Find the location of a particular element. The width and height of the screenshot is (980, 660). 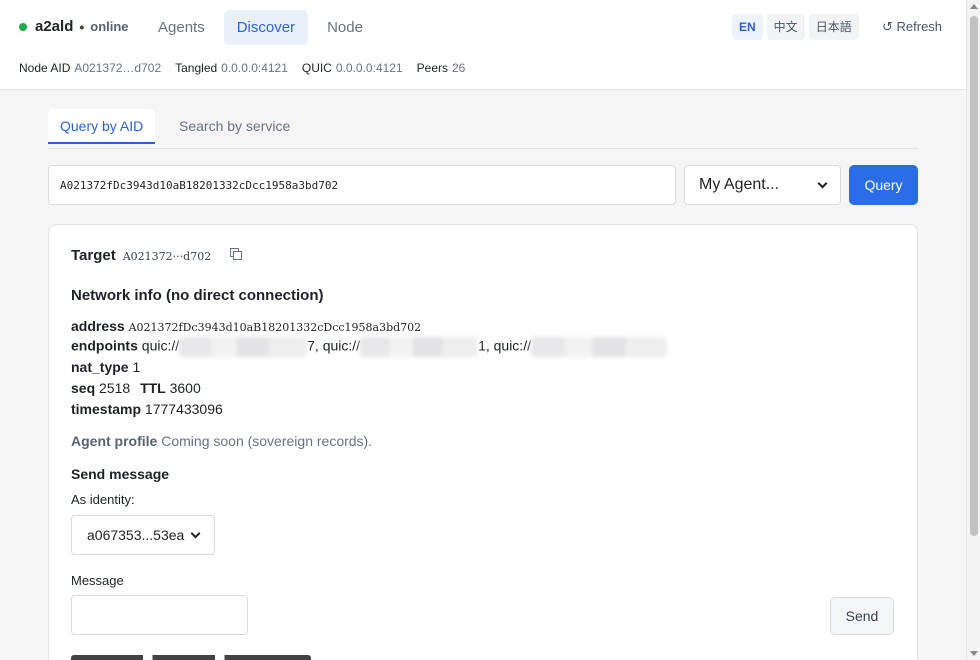

quic-label: QUIC is located at coordinates (316, 68).